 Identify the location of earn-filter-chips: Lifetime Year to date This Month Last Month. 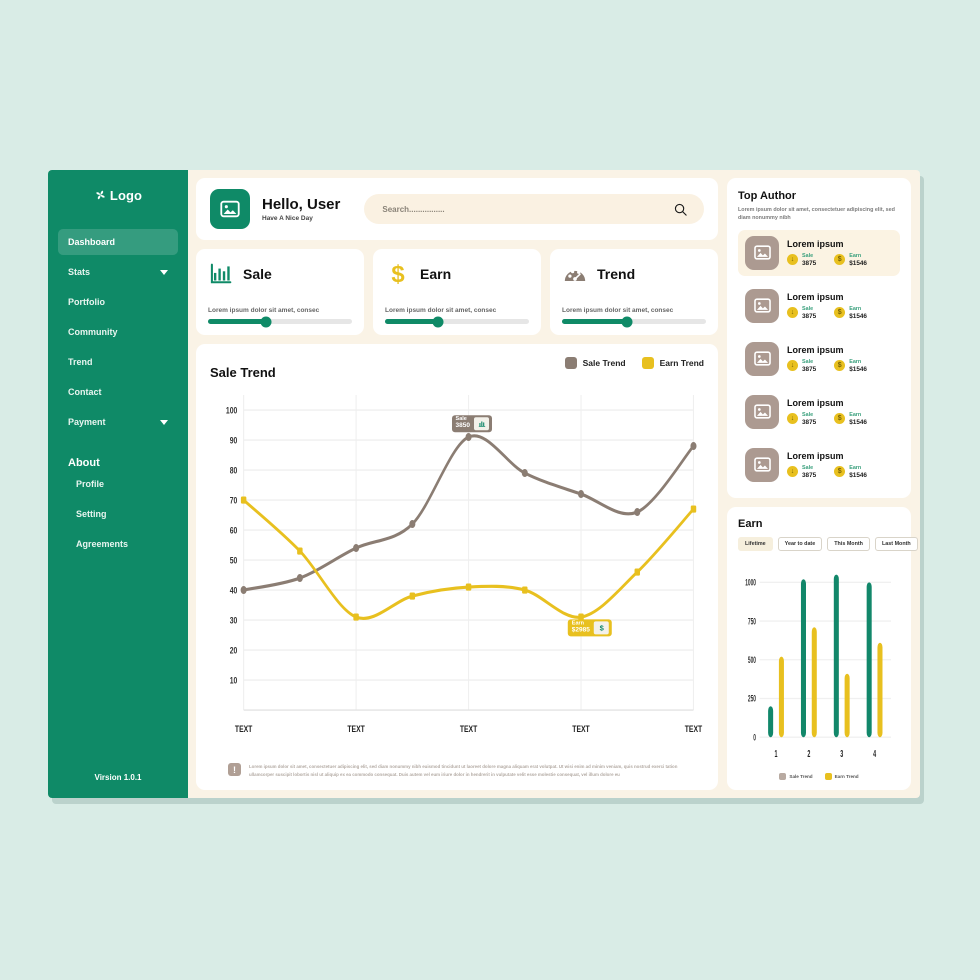
(828, 543).